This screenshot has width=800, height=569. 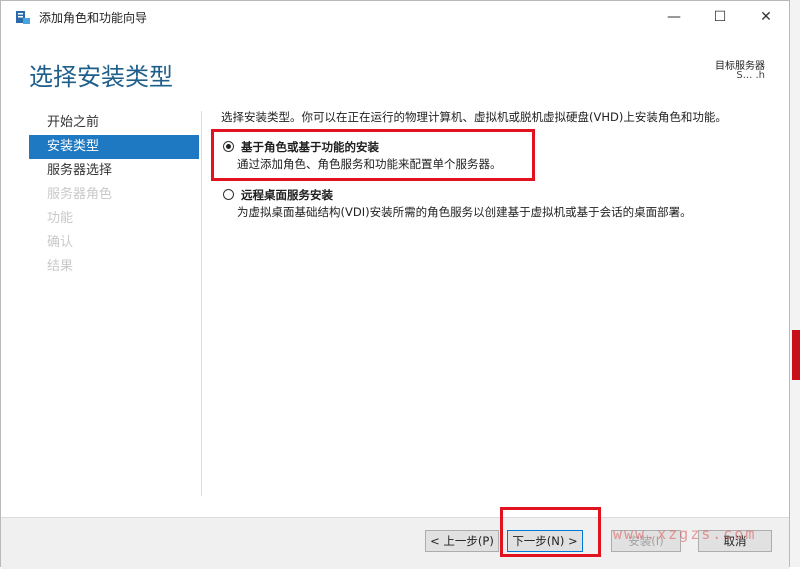 I want to click on highlight-box-next-button, so click(x=550, y=532).